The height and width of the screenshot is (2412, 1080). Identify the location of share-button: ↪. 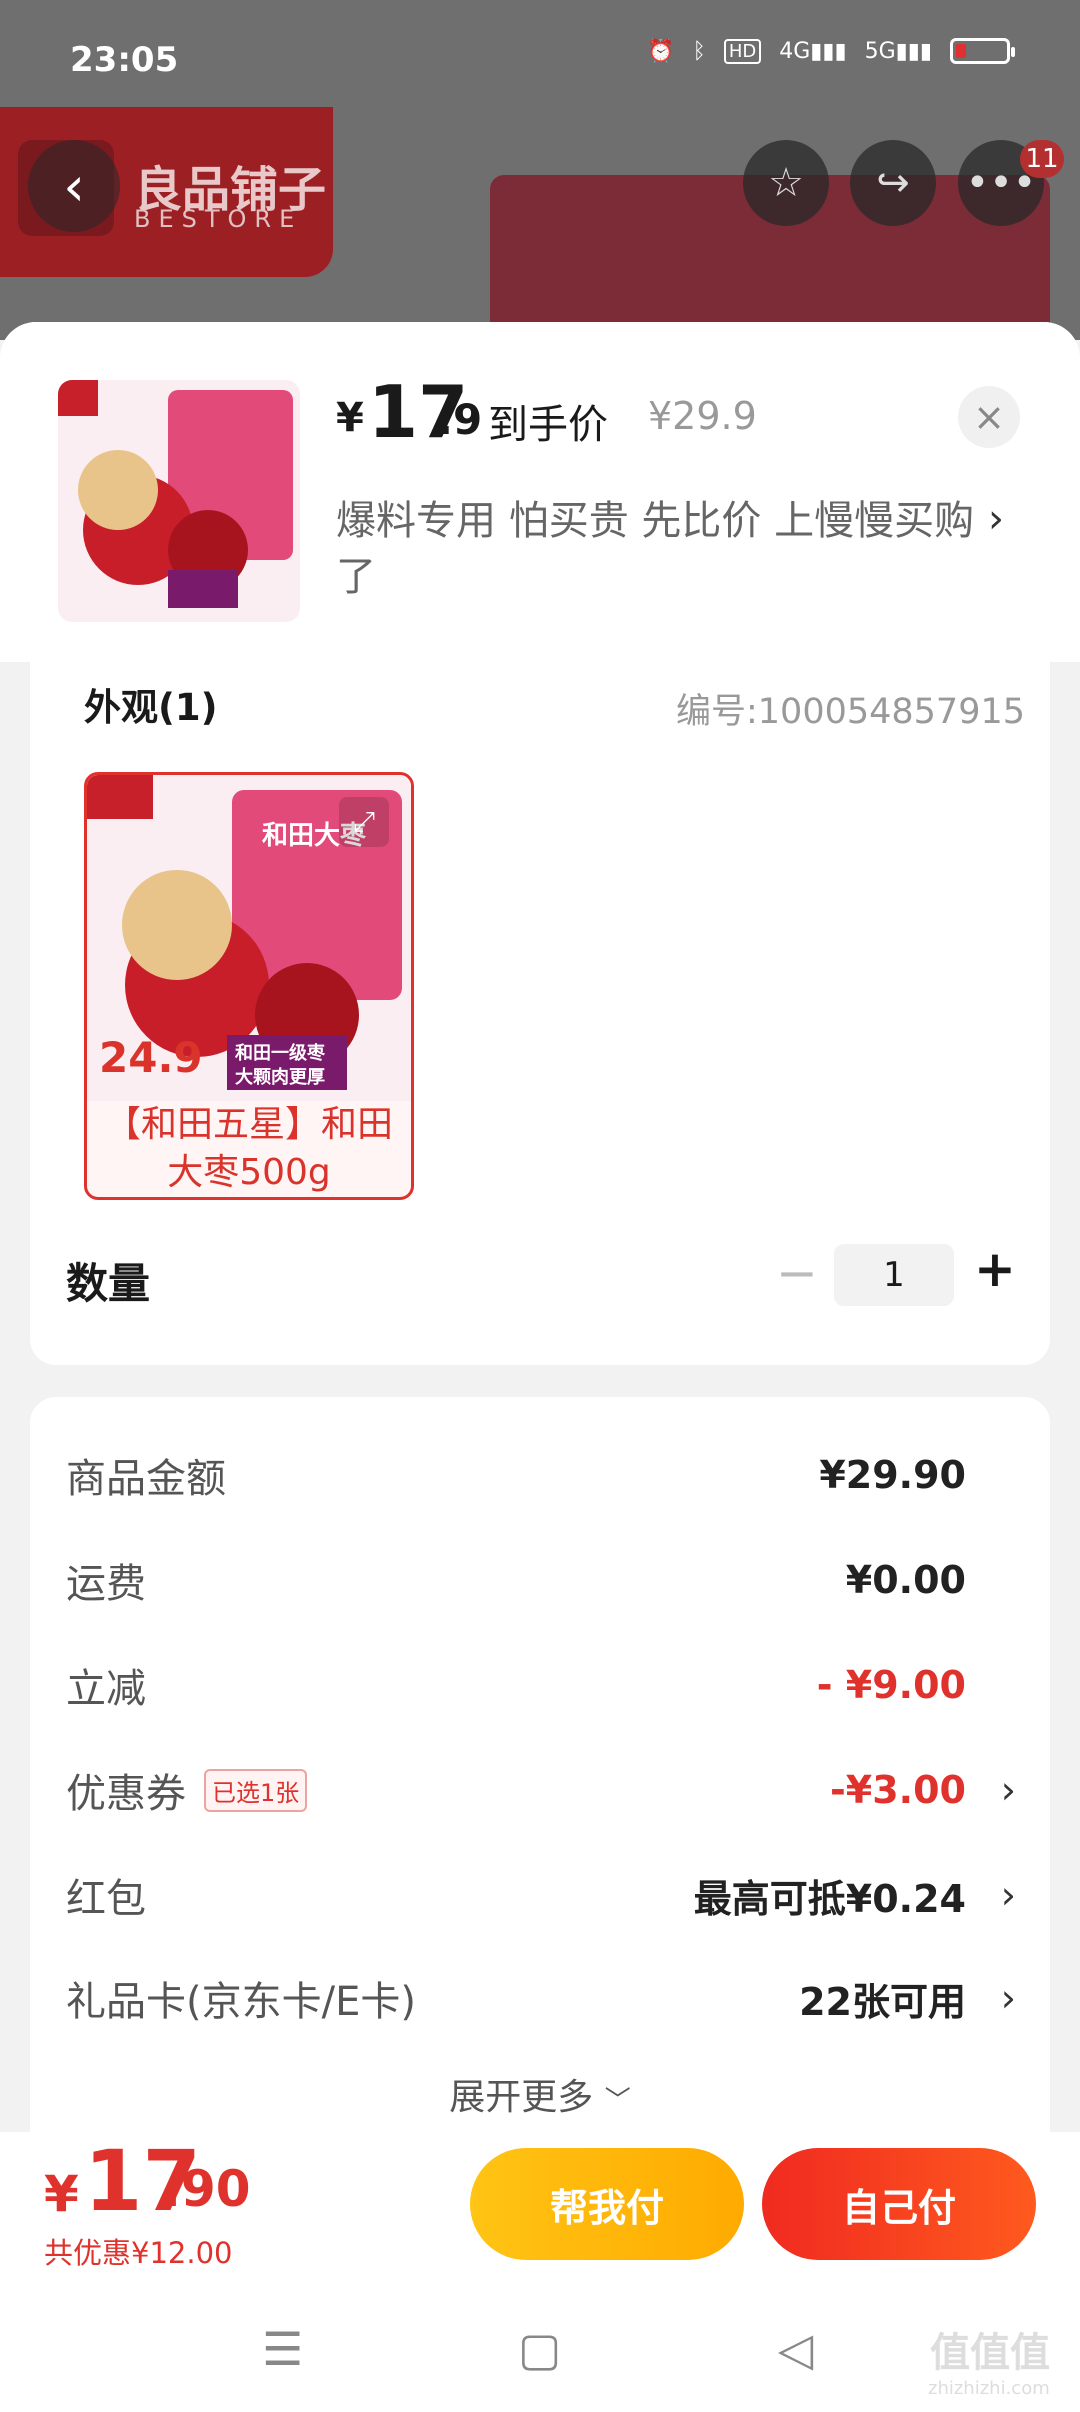
(893, 183).